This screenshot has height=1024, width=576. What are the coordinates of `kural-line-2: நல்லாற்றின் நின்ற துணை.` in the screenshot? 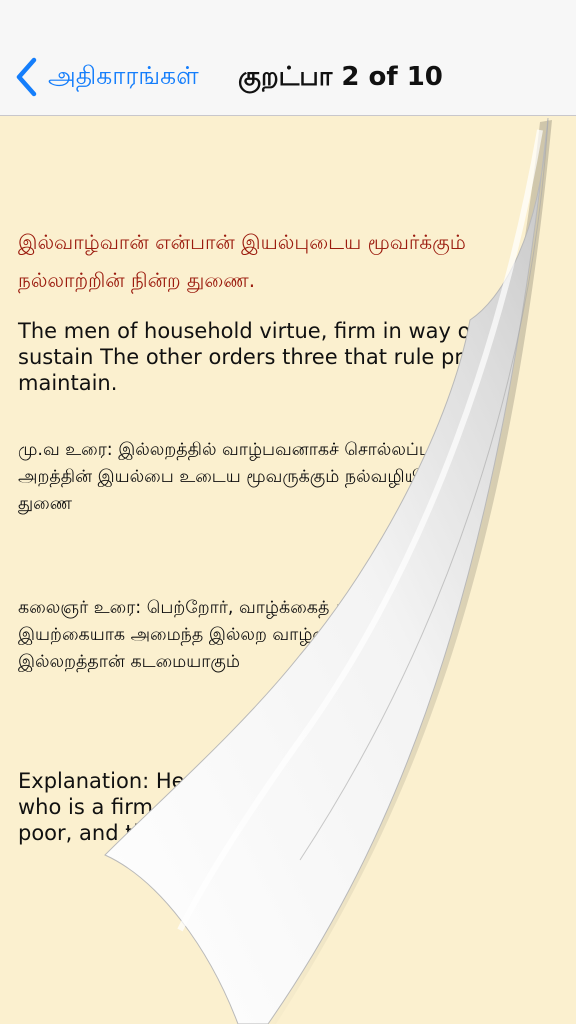 It's located at (137, 280).